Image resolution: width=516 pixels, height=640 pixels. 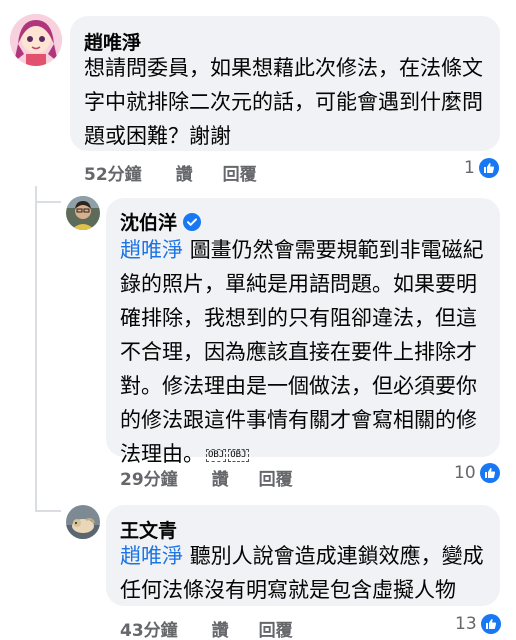 I want to click on reaction-count: 10, so click(x=477, y=473).